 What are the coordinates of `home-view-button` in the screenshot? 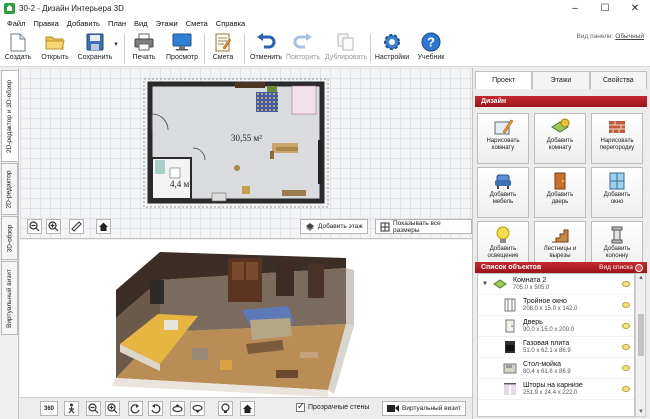 It's located at (103, 226).